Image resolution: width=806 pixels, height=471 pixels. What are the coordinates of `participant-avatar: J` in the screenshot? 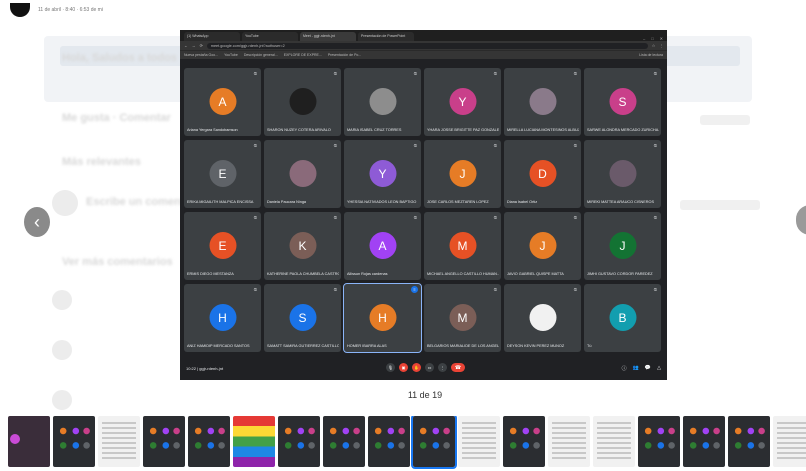 It's located at (462, 173).